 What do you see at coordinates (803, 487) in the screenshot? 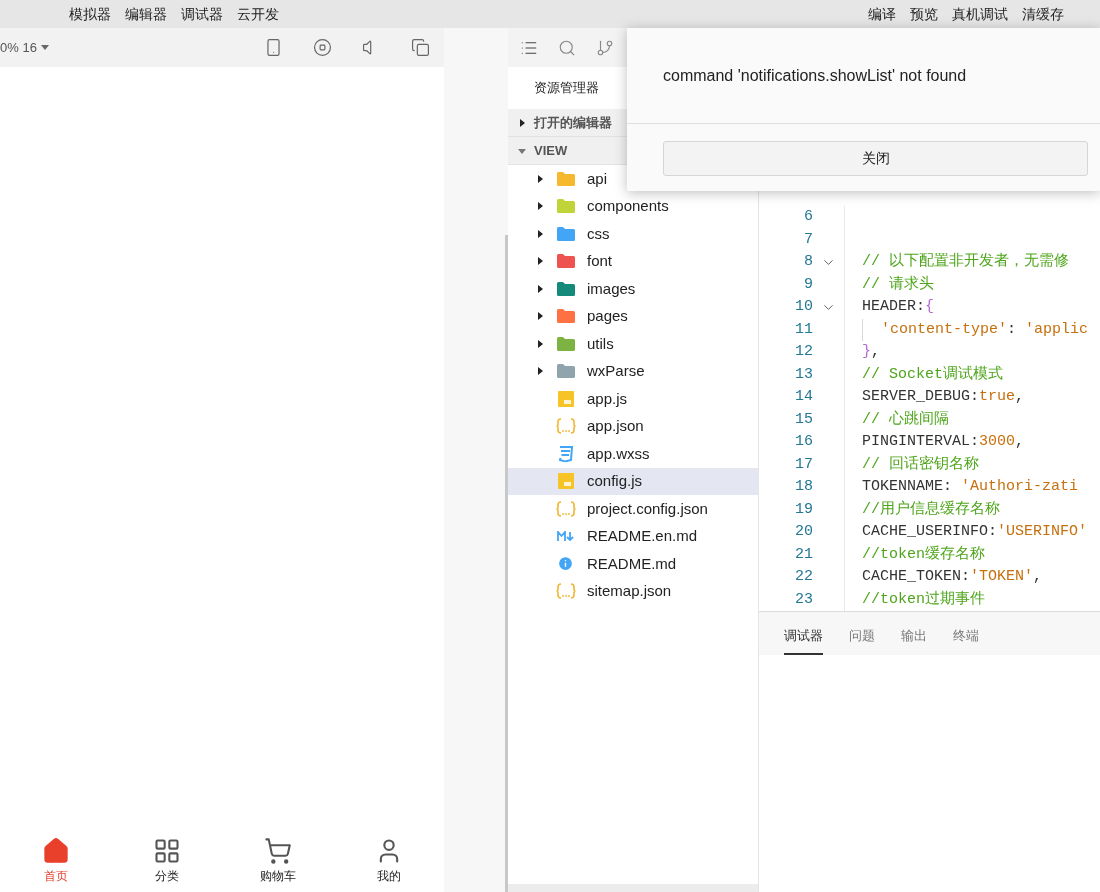
I see `line-number: 18` at bounding box center [803, 487].